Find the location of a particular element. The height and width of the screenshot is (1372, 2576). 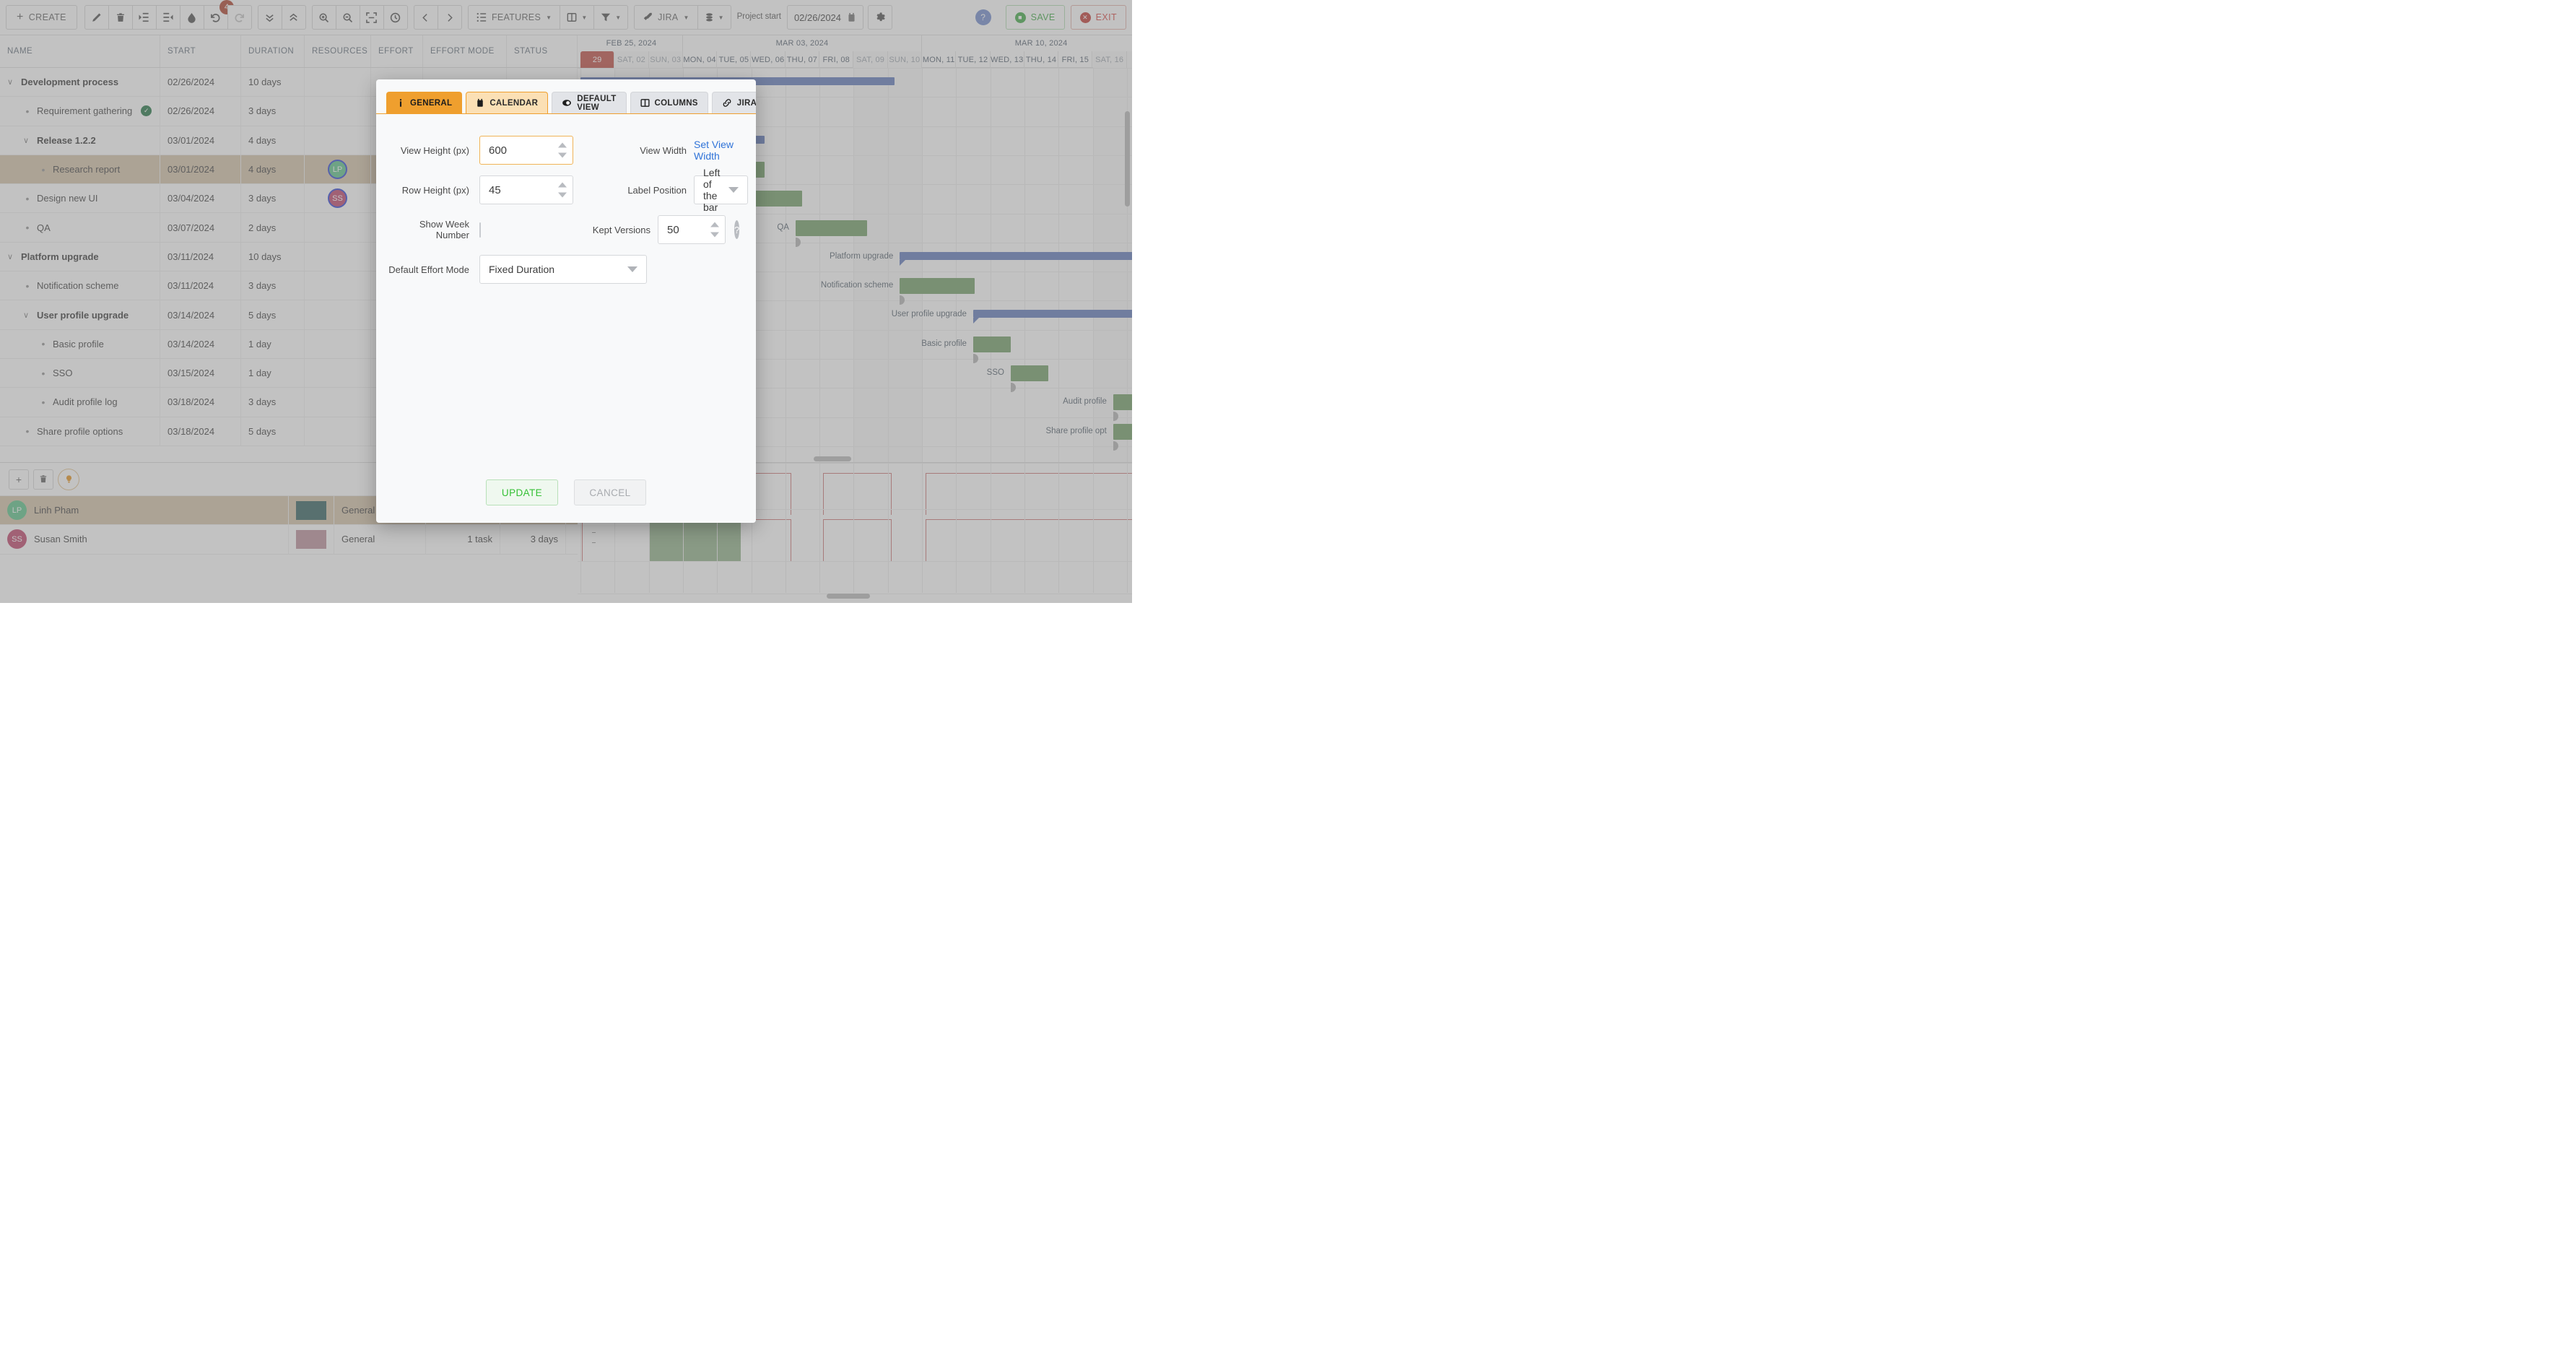

task-name-cell: • QA is located at coordinates (80, 228).